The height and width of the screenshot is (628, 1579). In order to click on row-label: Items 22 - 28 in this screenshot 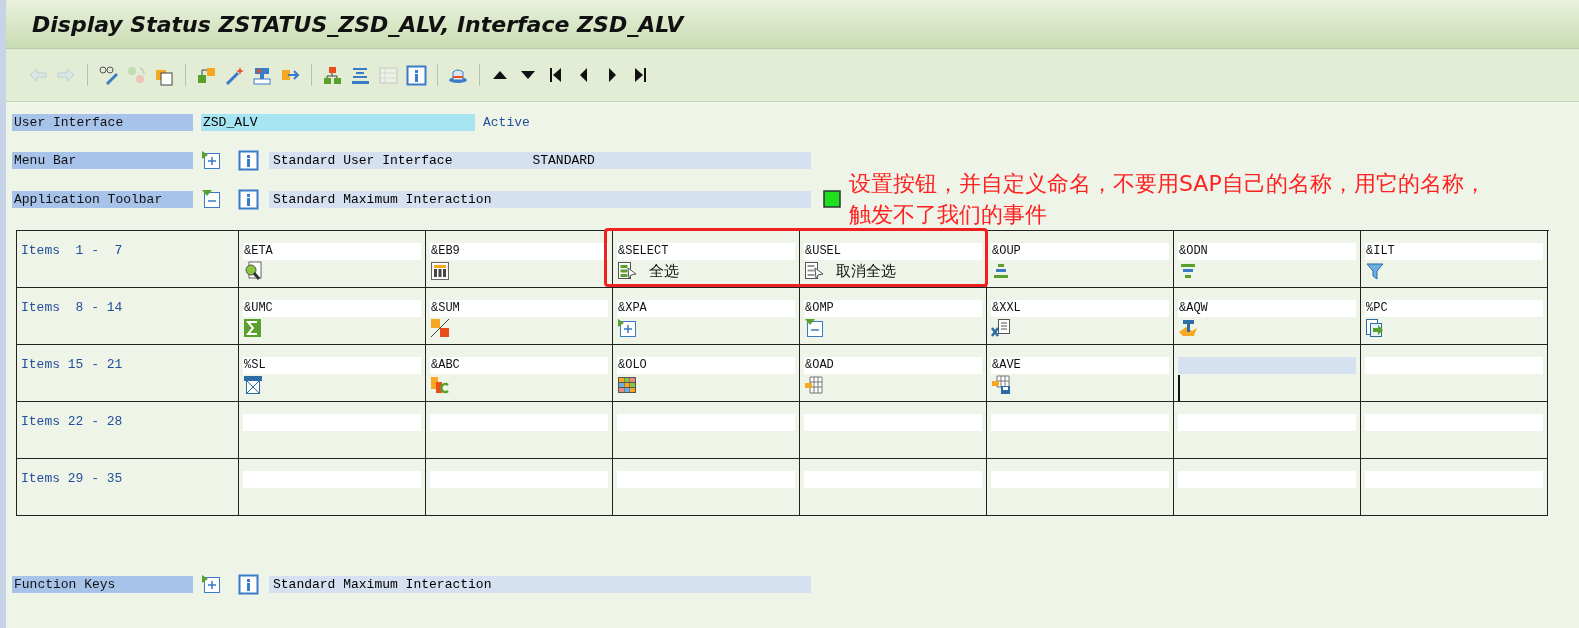, I will do `click(72, 421)`.